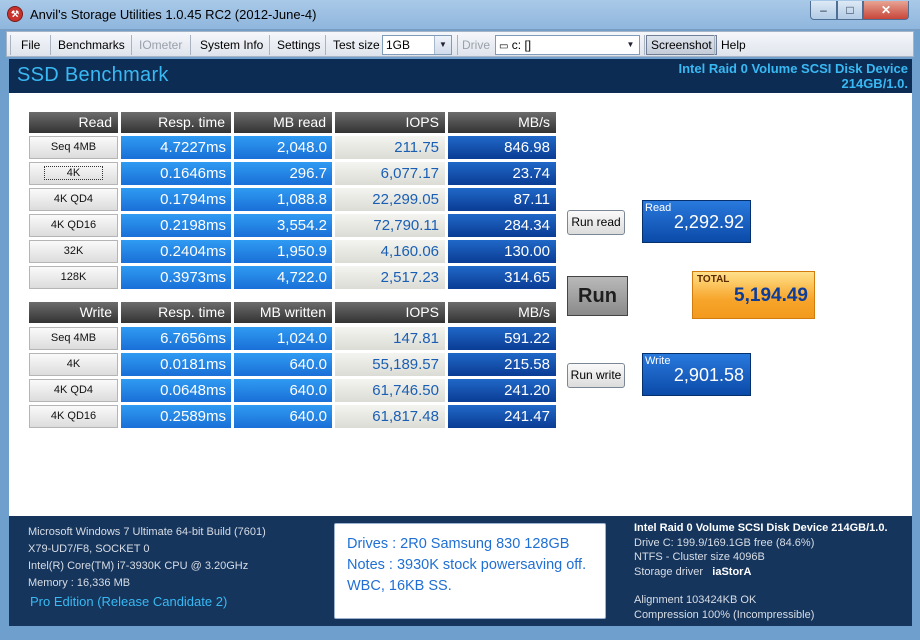 The image size is (920, 640). What do you see at coordinates (283, 173) in the screenshot?
I see `read-cell-mb-amount: 296.7` at bounding box center [283, 173].